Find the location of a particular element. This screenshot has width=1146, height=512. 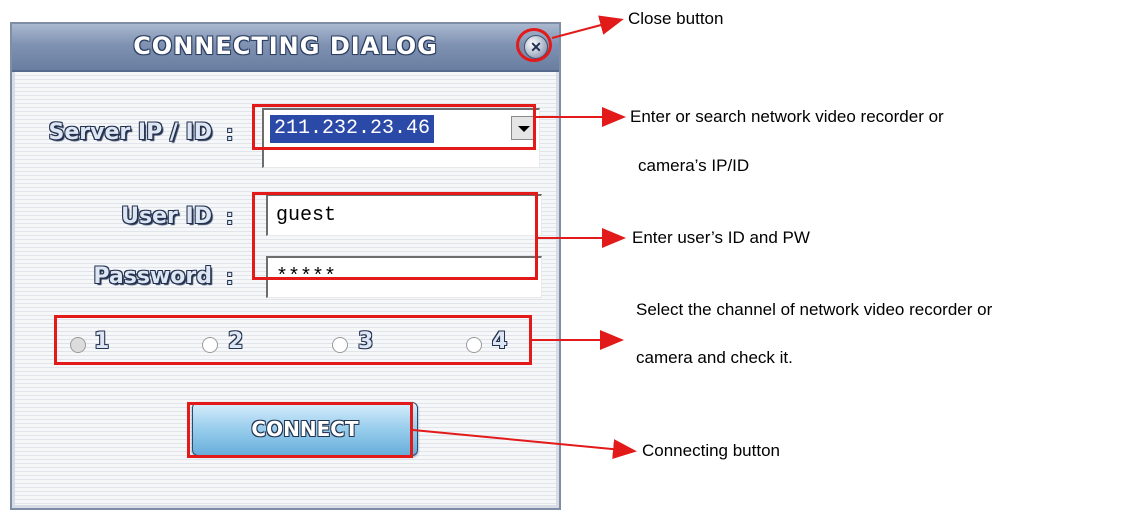

close-arrow is located at coordinates (587, 27).